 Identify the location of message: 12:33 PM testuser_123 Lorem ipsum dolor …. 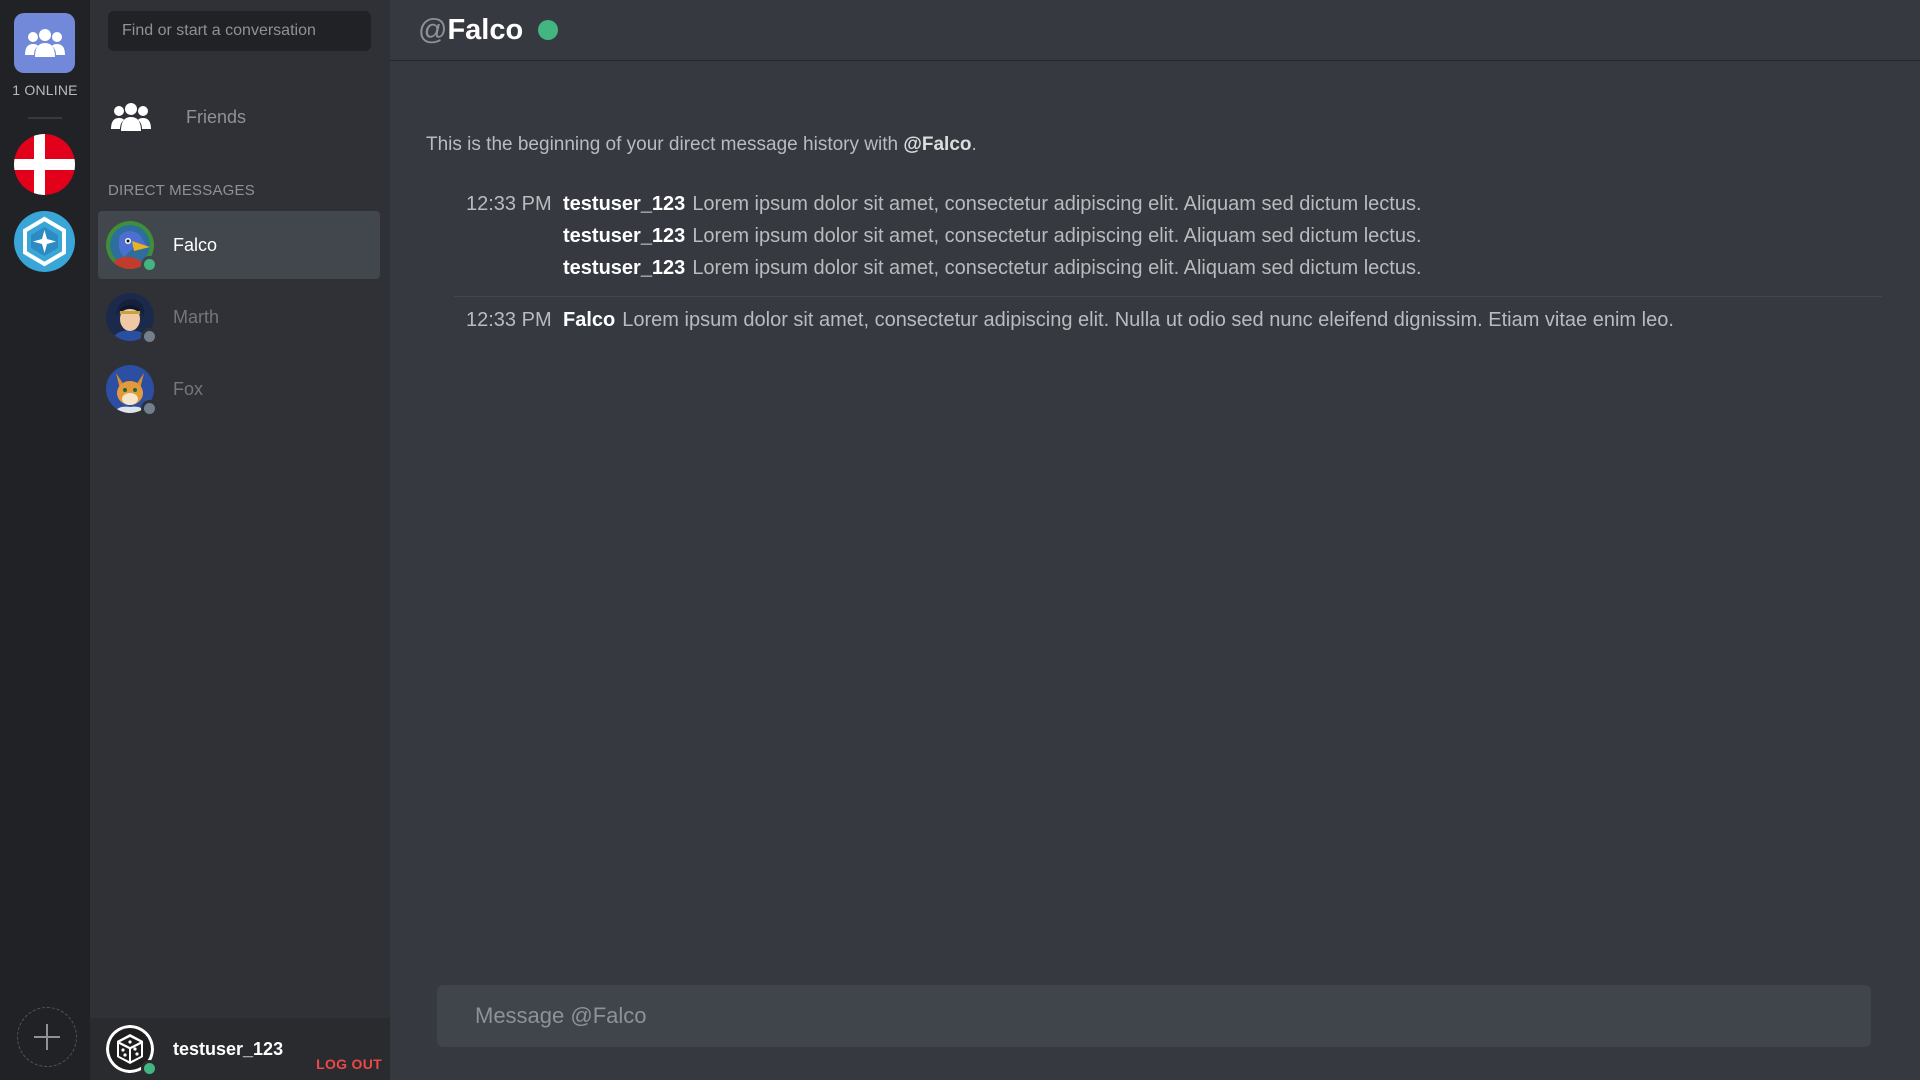
(1176, 204).